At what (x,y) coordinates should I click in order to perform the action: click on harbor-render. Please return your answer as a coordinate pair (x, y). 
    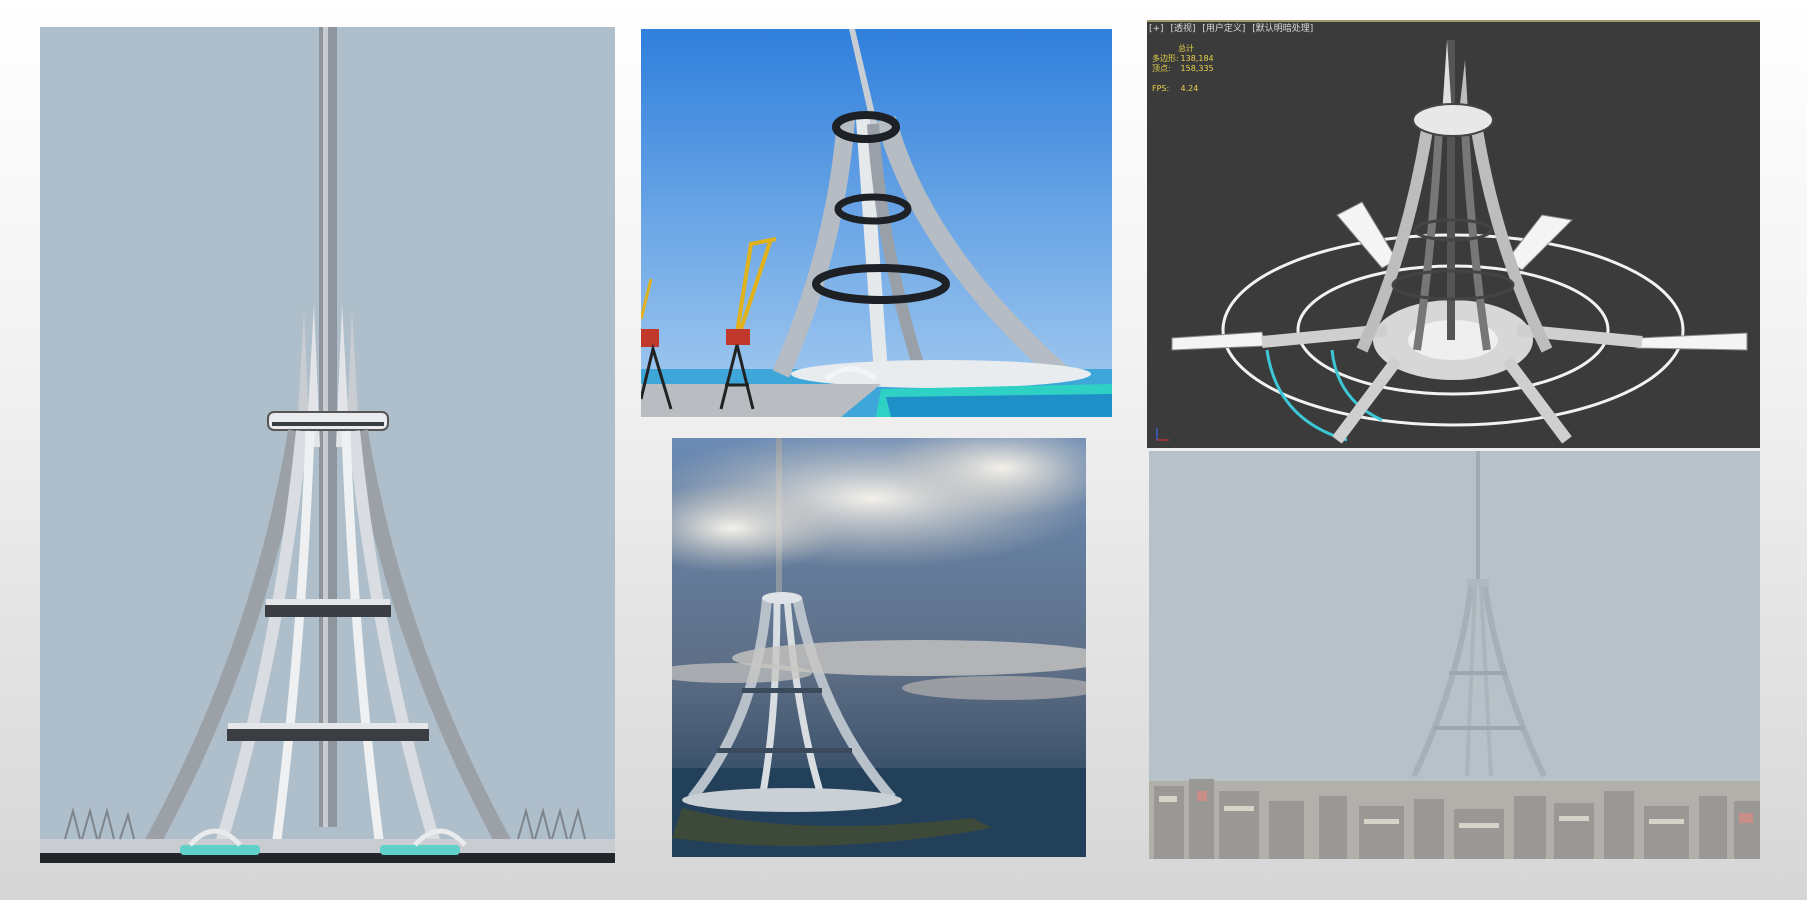
    Looking at the image, I should click on (876, 223).